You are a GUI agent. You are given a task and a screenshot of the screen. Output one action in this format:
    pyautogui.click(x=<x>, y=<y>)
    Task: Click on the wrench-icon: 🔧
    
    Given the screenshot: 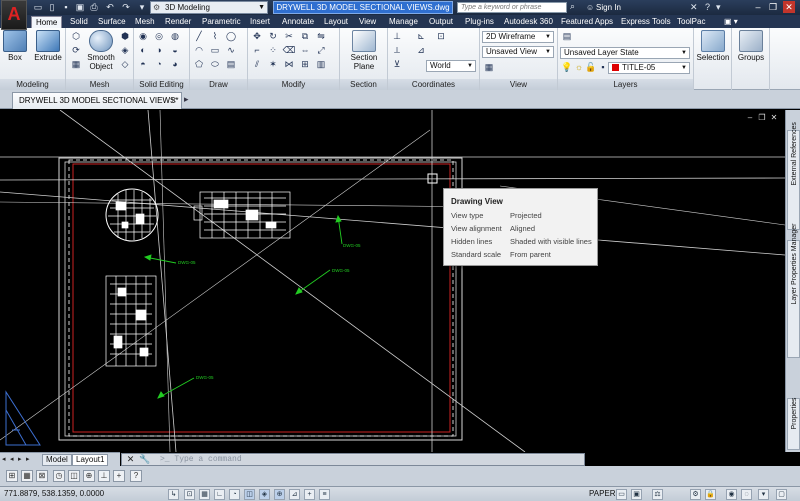 What is the action you would take?
    pyautogui.click(x=144, y=459)
    